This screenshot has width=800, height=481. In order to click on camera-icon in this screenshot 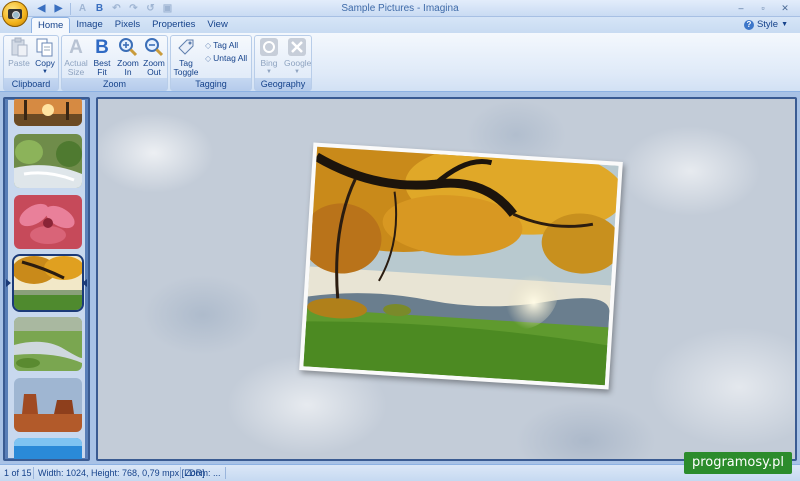, I will do `click(15, 14)`.